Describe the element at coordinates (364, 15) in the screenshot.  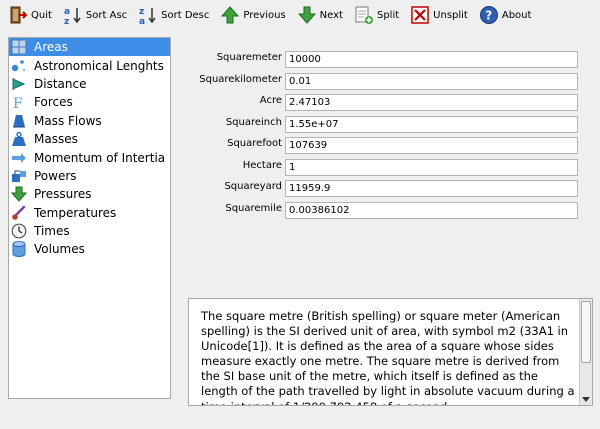
I see `split-icon` at that location.